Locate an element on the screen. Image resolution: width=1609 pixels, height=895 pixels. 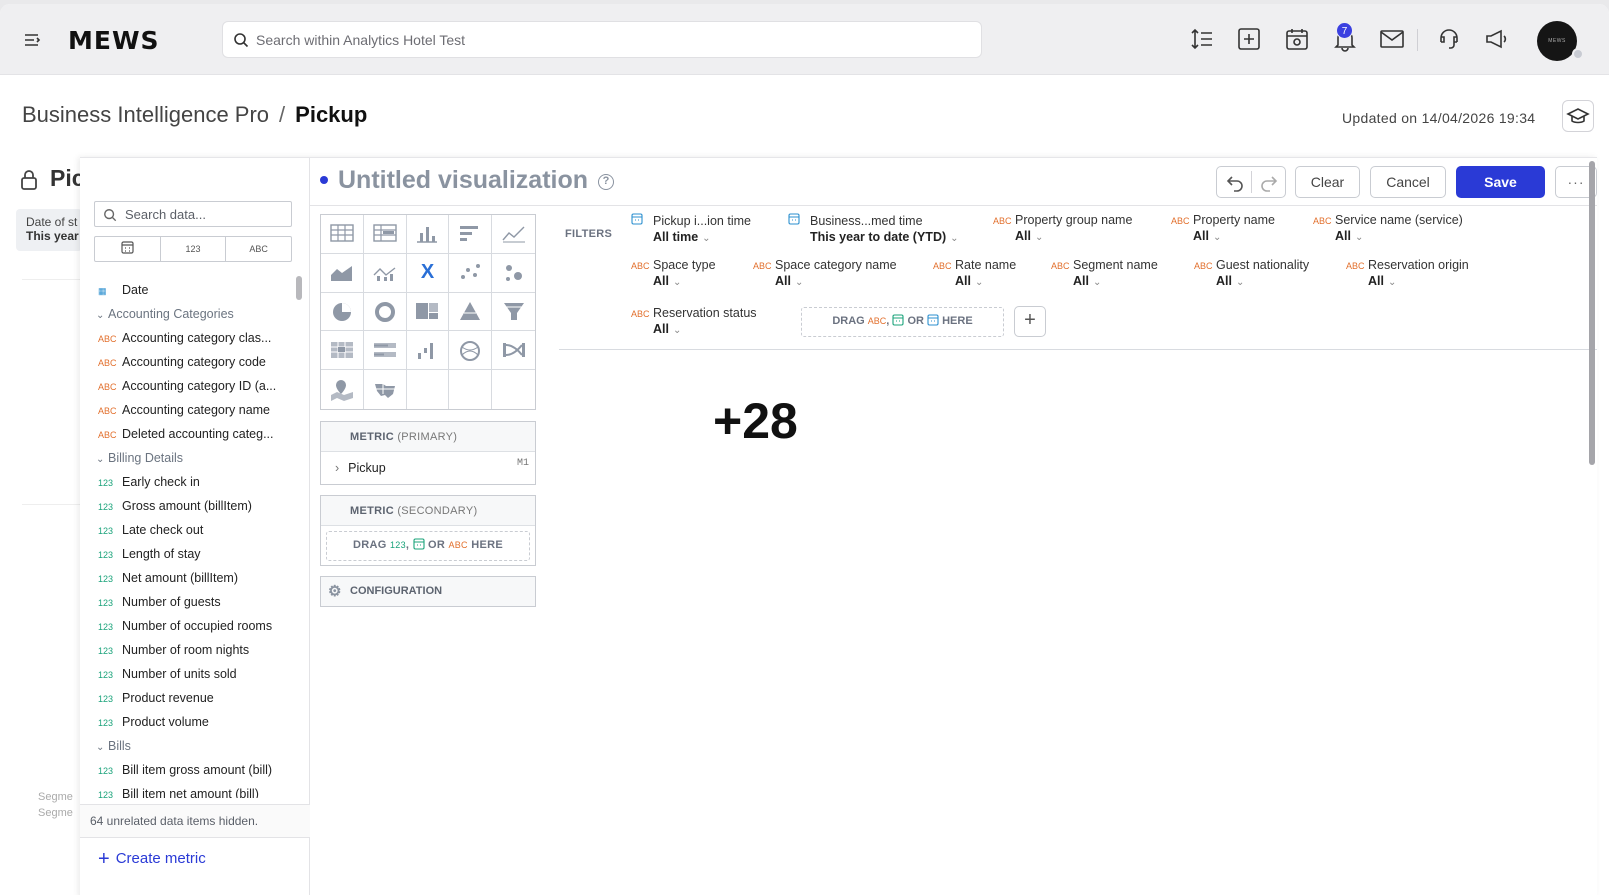
chevron-right-icon: › is located at coordinates (337, 468).